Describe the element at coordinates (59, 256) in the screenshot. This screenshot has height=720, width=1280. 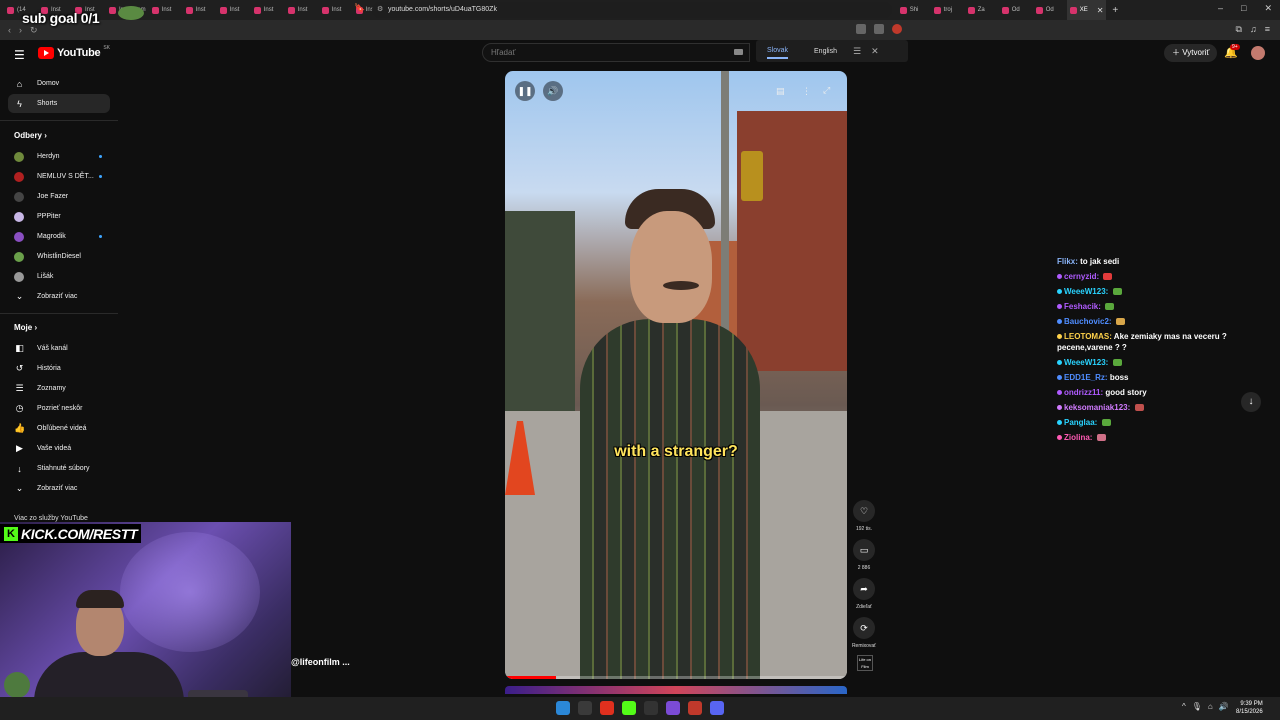
I see `sidebar-item-channel: WhistlinDiesel` at that location.